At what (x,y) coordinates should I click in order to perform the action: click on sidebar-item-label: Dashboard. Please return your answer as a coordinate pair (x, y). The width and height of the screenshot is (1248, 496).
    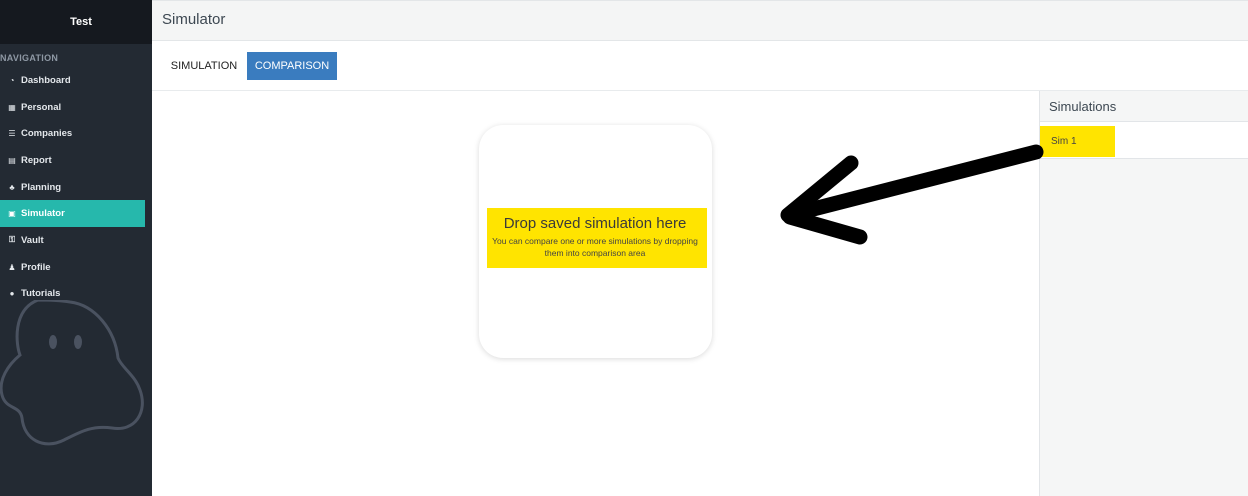
    Looking at the image, I should click on (46, 80).